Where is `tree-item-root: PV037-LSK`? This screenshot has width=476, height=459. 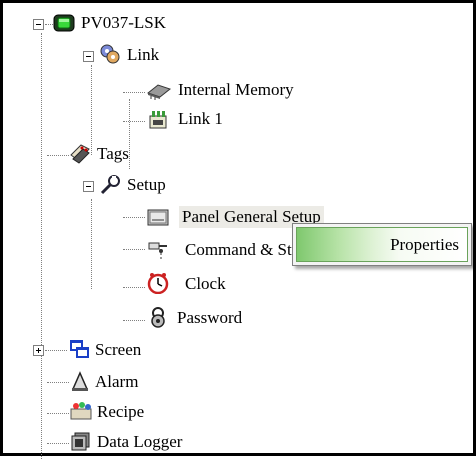 tree-item-root: PV037-LSK is located at coordinates (123, 23).